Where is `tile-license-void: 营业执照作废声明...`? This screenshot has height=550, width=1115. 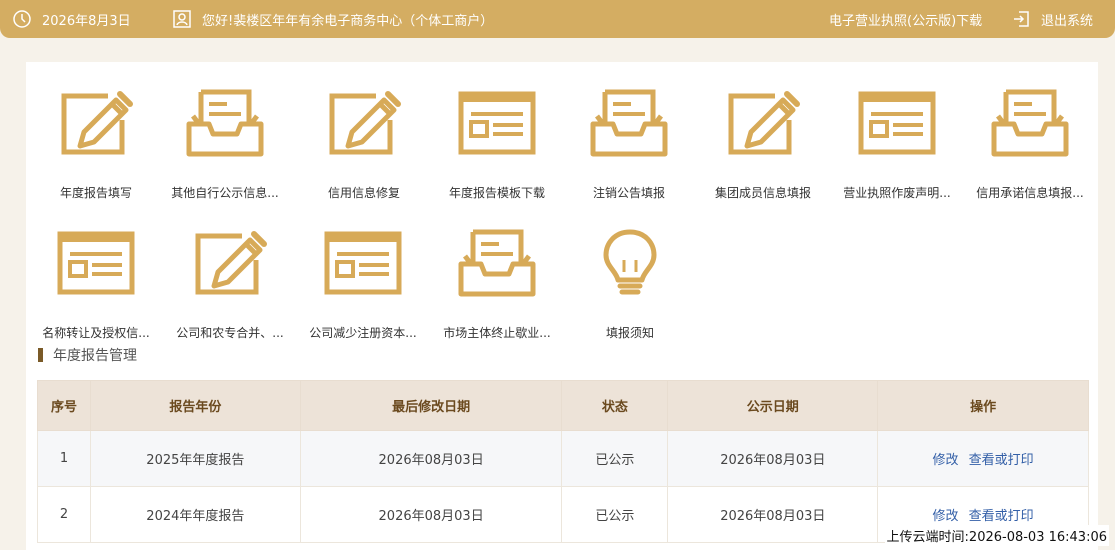 tile-license-void: 营业执照作废声明... is located at coordinates (897, 144).